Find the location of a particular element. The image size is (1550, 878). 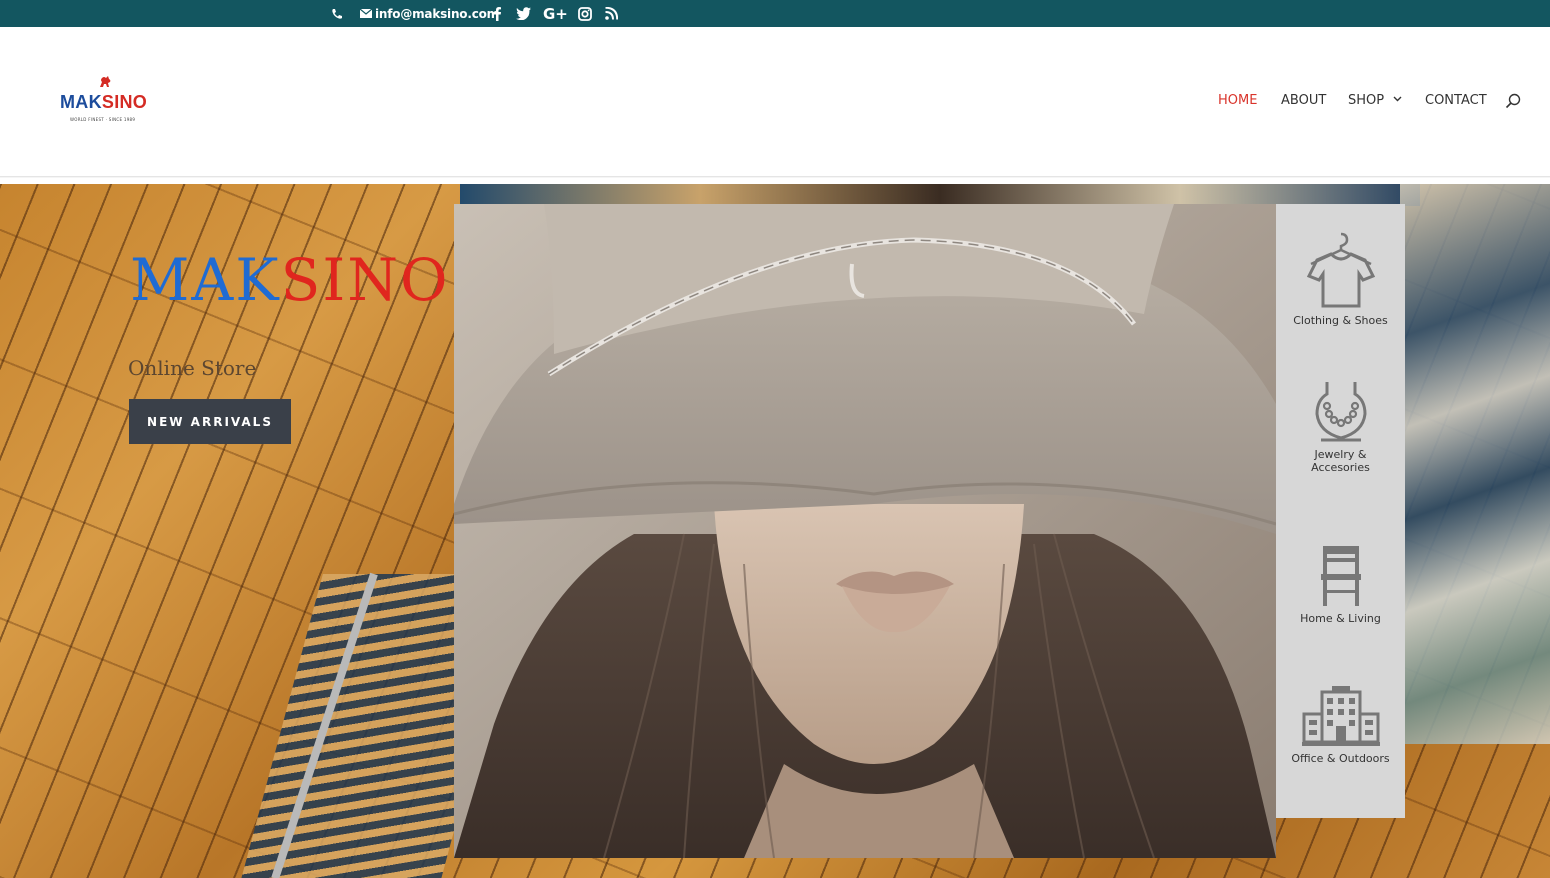

instagram-icon is located at coordinates (585, 13).